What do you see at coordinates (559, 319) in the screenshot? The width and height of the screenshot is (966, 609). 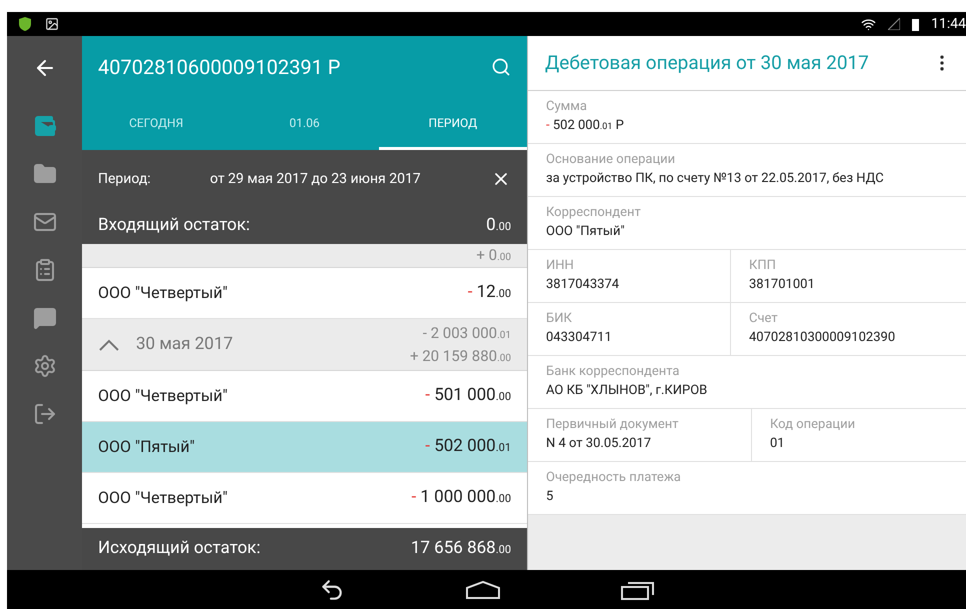 I see `field-label: БИК` at bounding box center [559, 319].